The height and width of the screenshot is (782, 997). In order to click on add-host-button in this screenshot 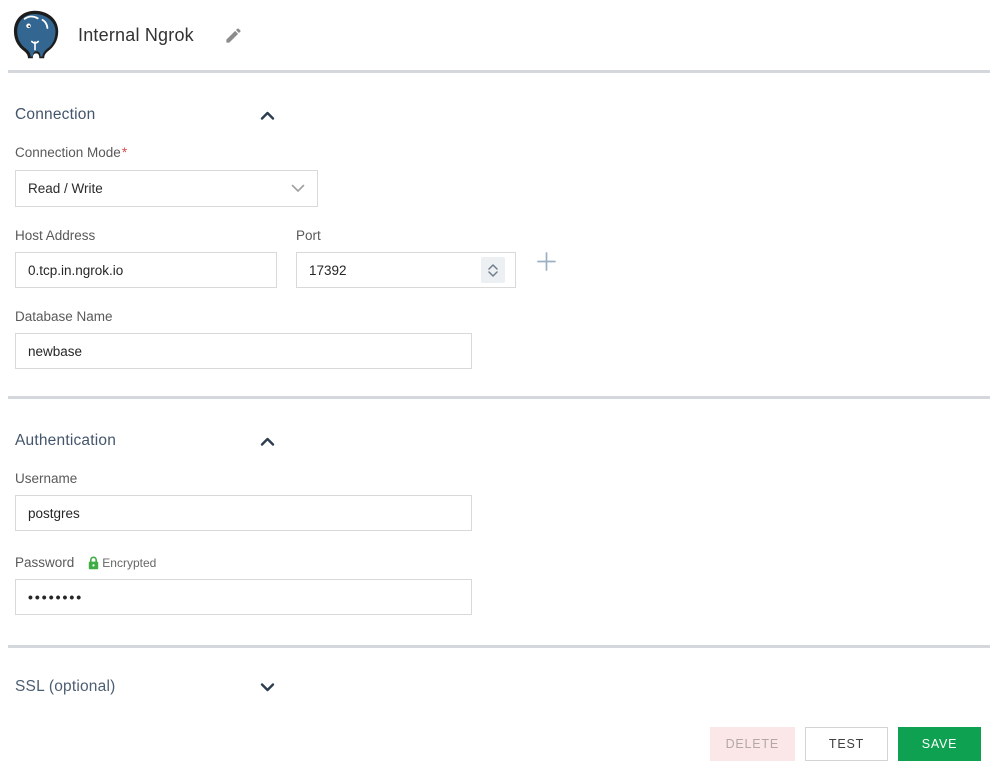, I will do `click(546, 261)`.